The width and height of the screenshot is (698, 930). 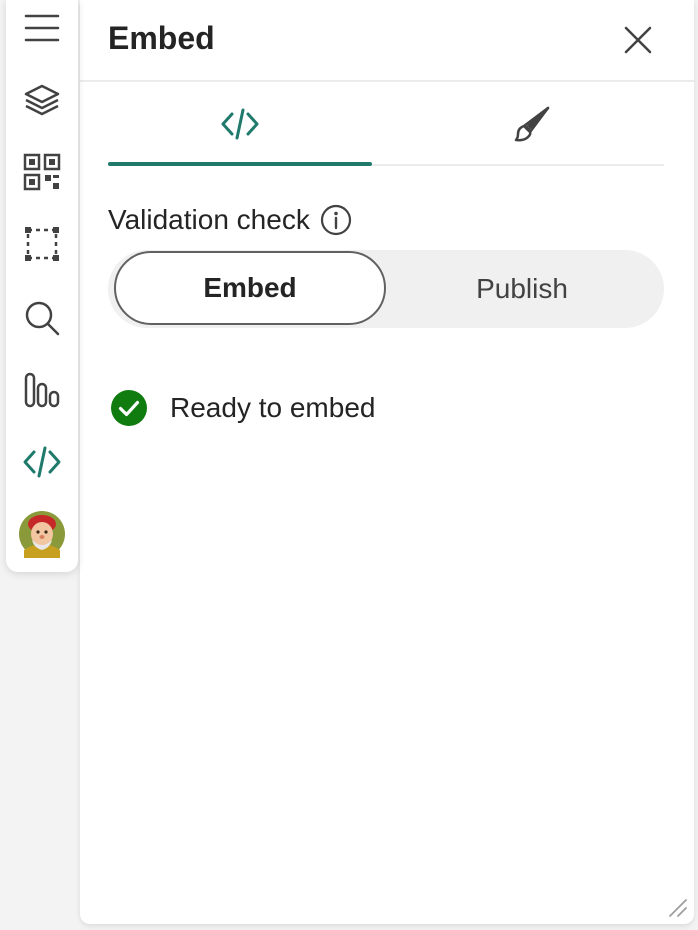 I want to click on hamburger-menu-icon, so click(x=42, y=28).